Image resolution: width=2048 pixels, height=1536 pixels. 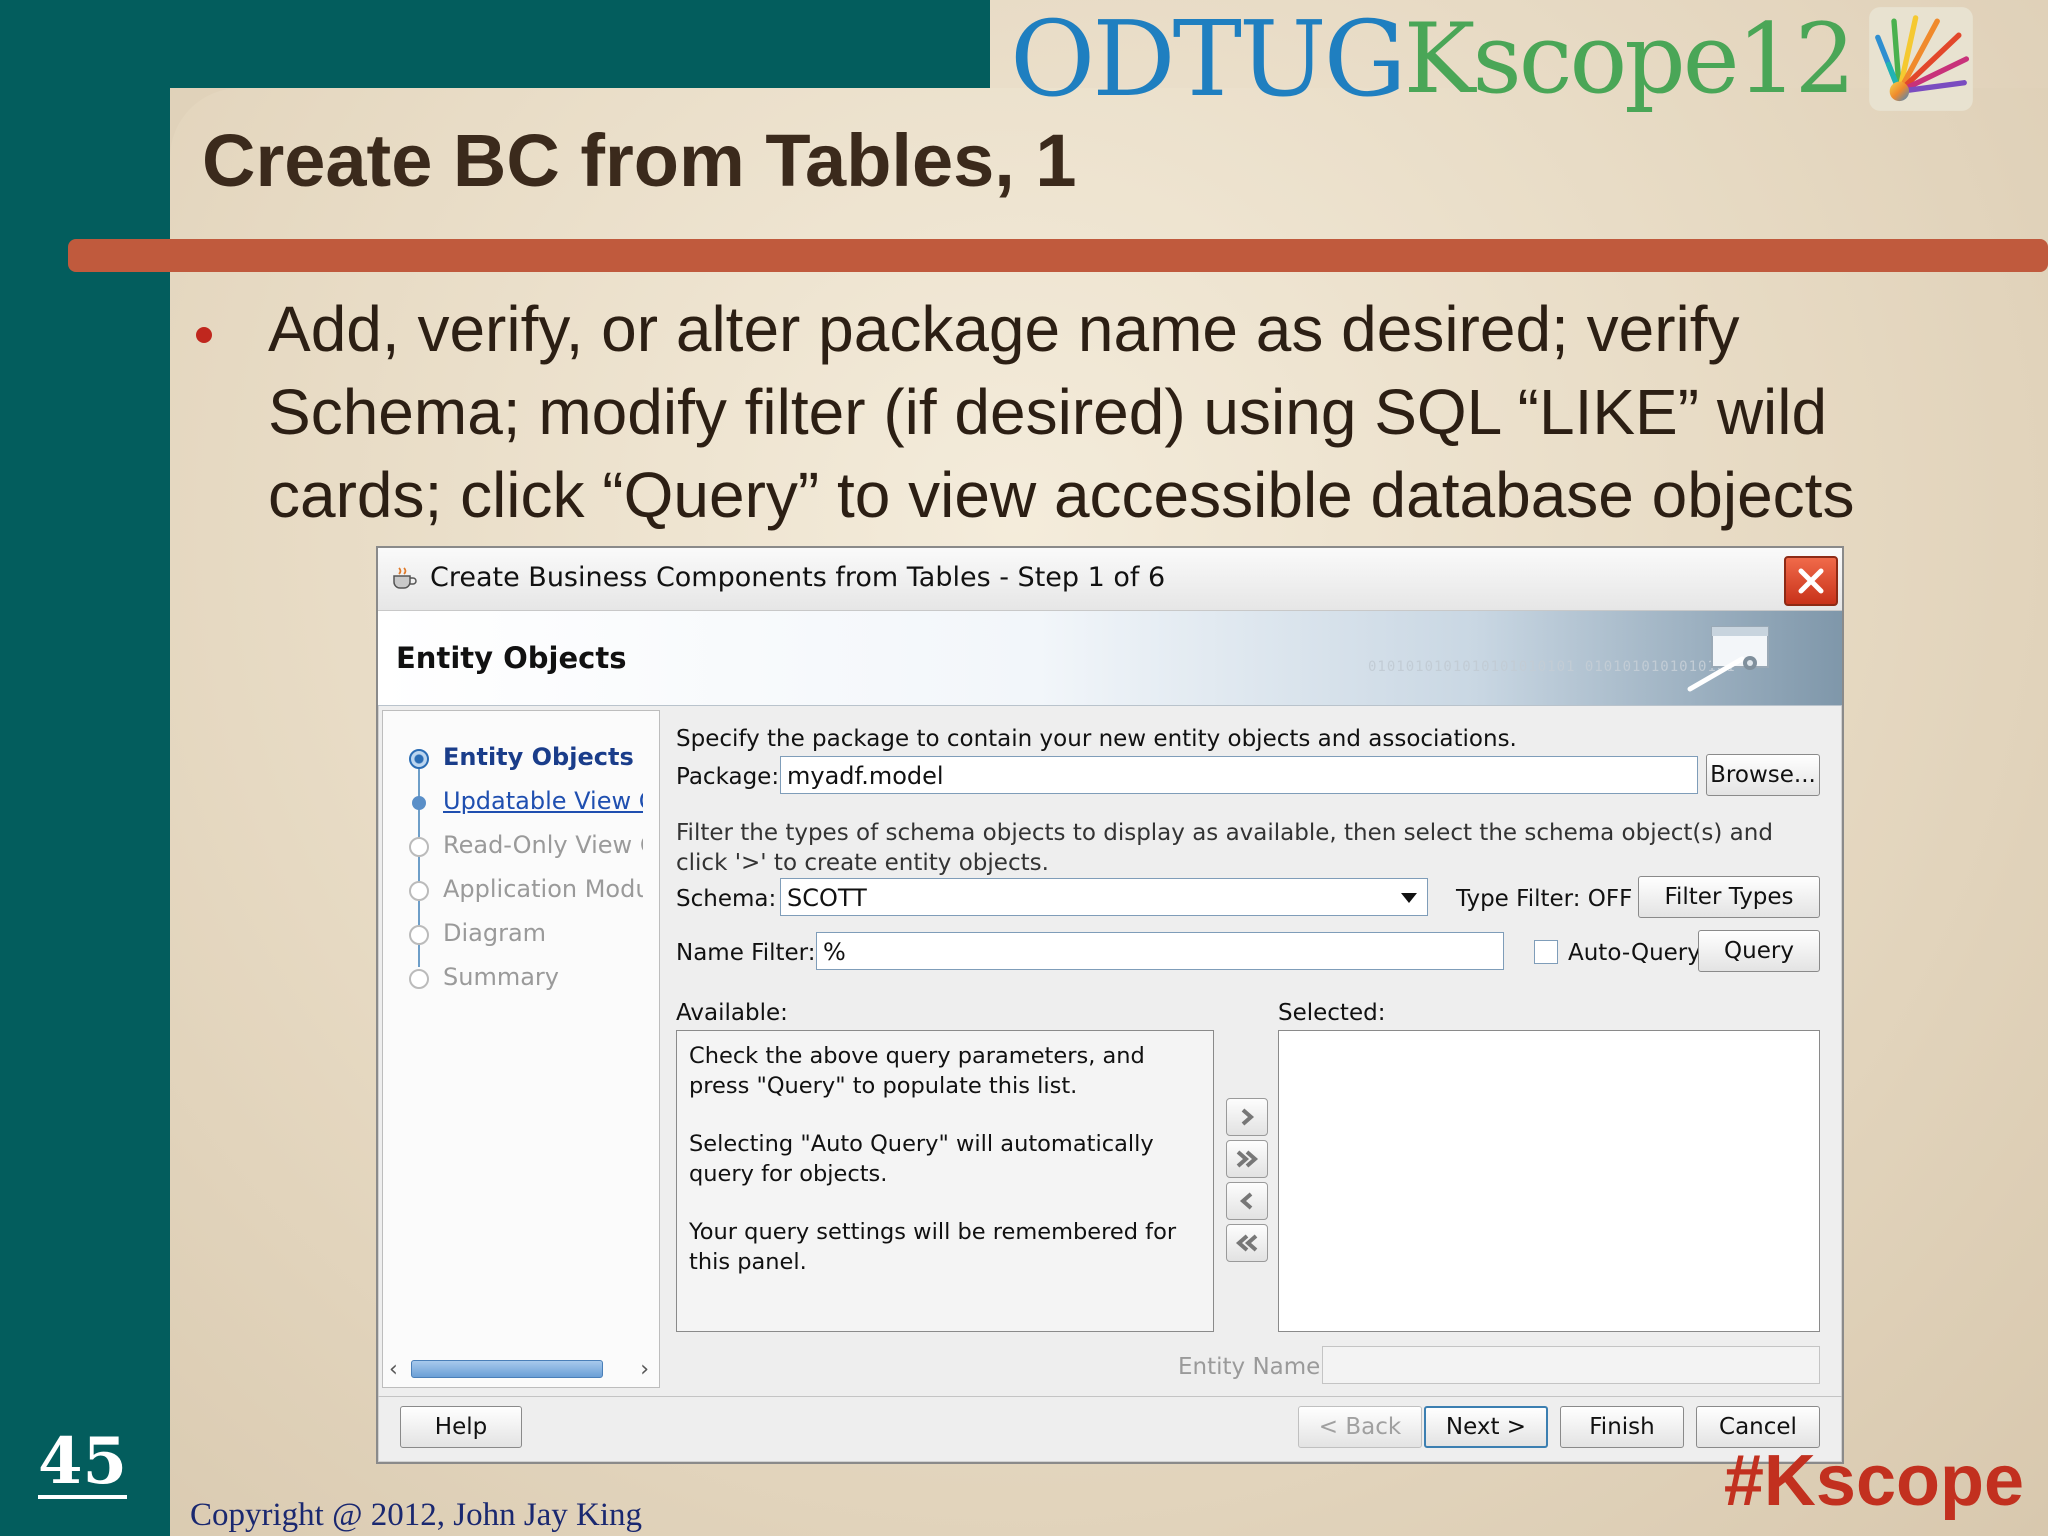 I want to click on chevron-right-icon, so click(x=1248, y=1117).